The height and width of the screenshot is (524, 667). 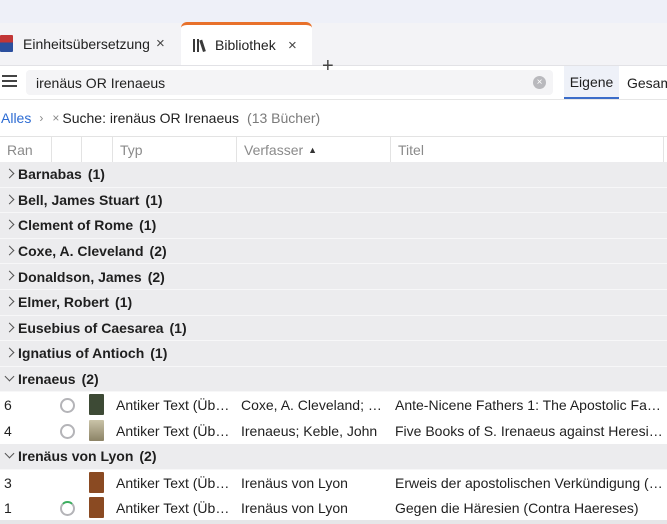 I want to click on tab-label: Bibliothek, so click(x=245, y=45).